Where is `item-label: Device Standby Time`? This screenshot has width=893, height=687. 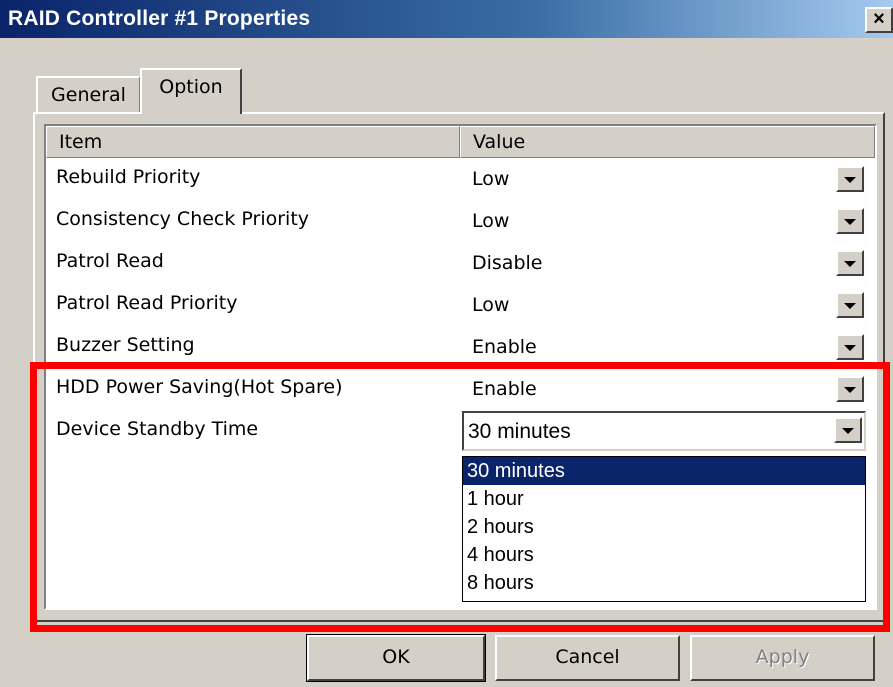 item-label: Device Standby Time is located at coordinates (157, 429).